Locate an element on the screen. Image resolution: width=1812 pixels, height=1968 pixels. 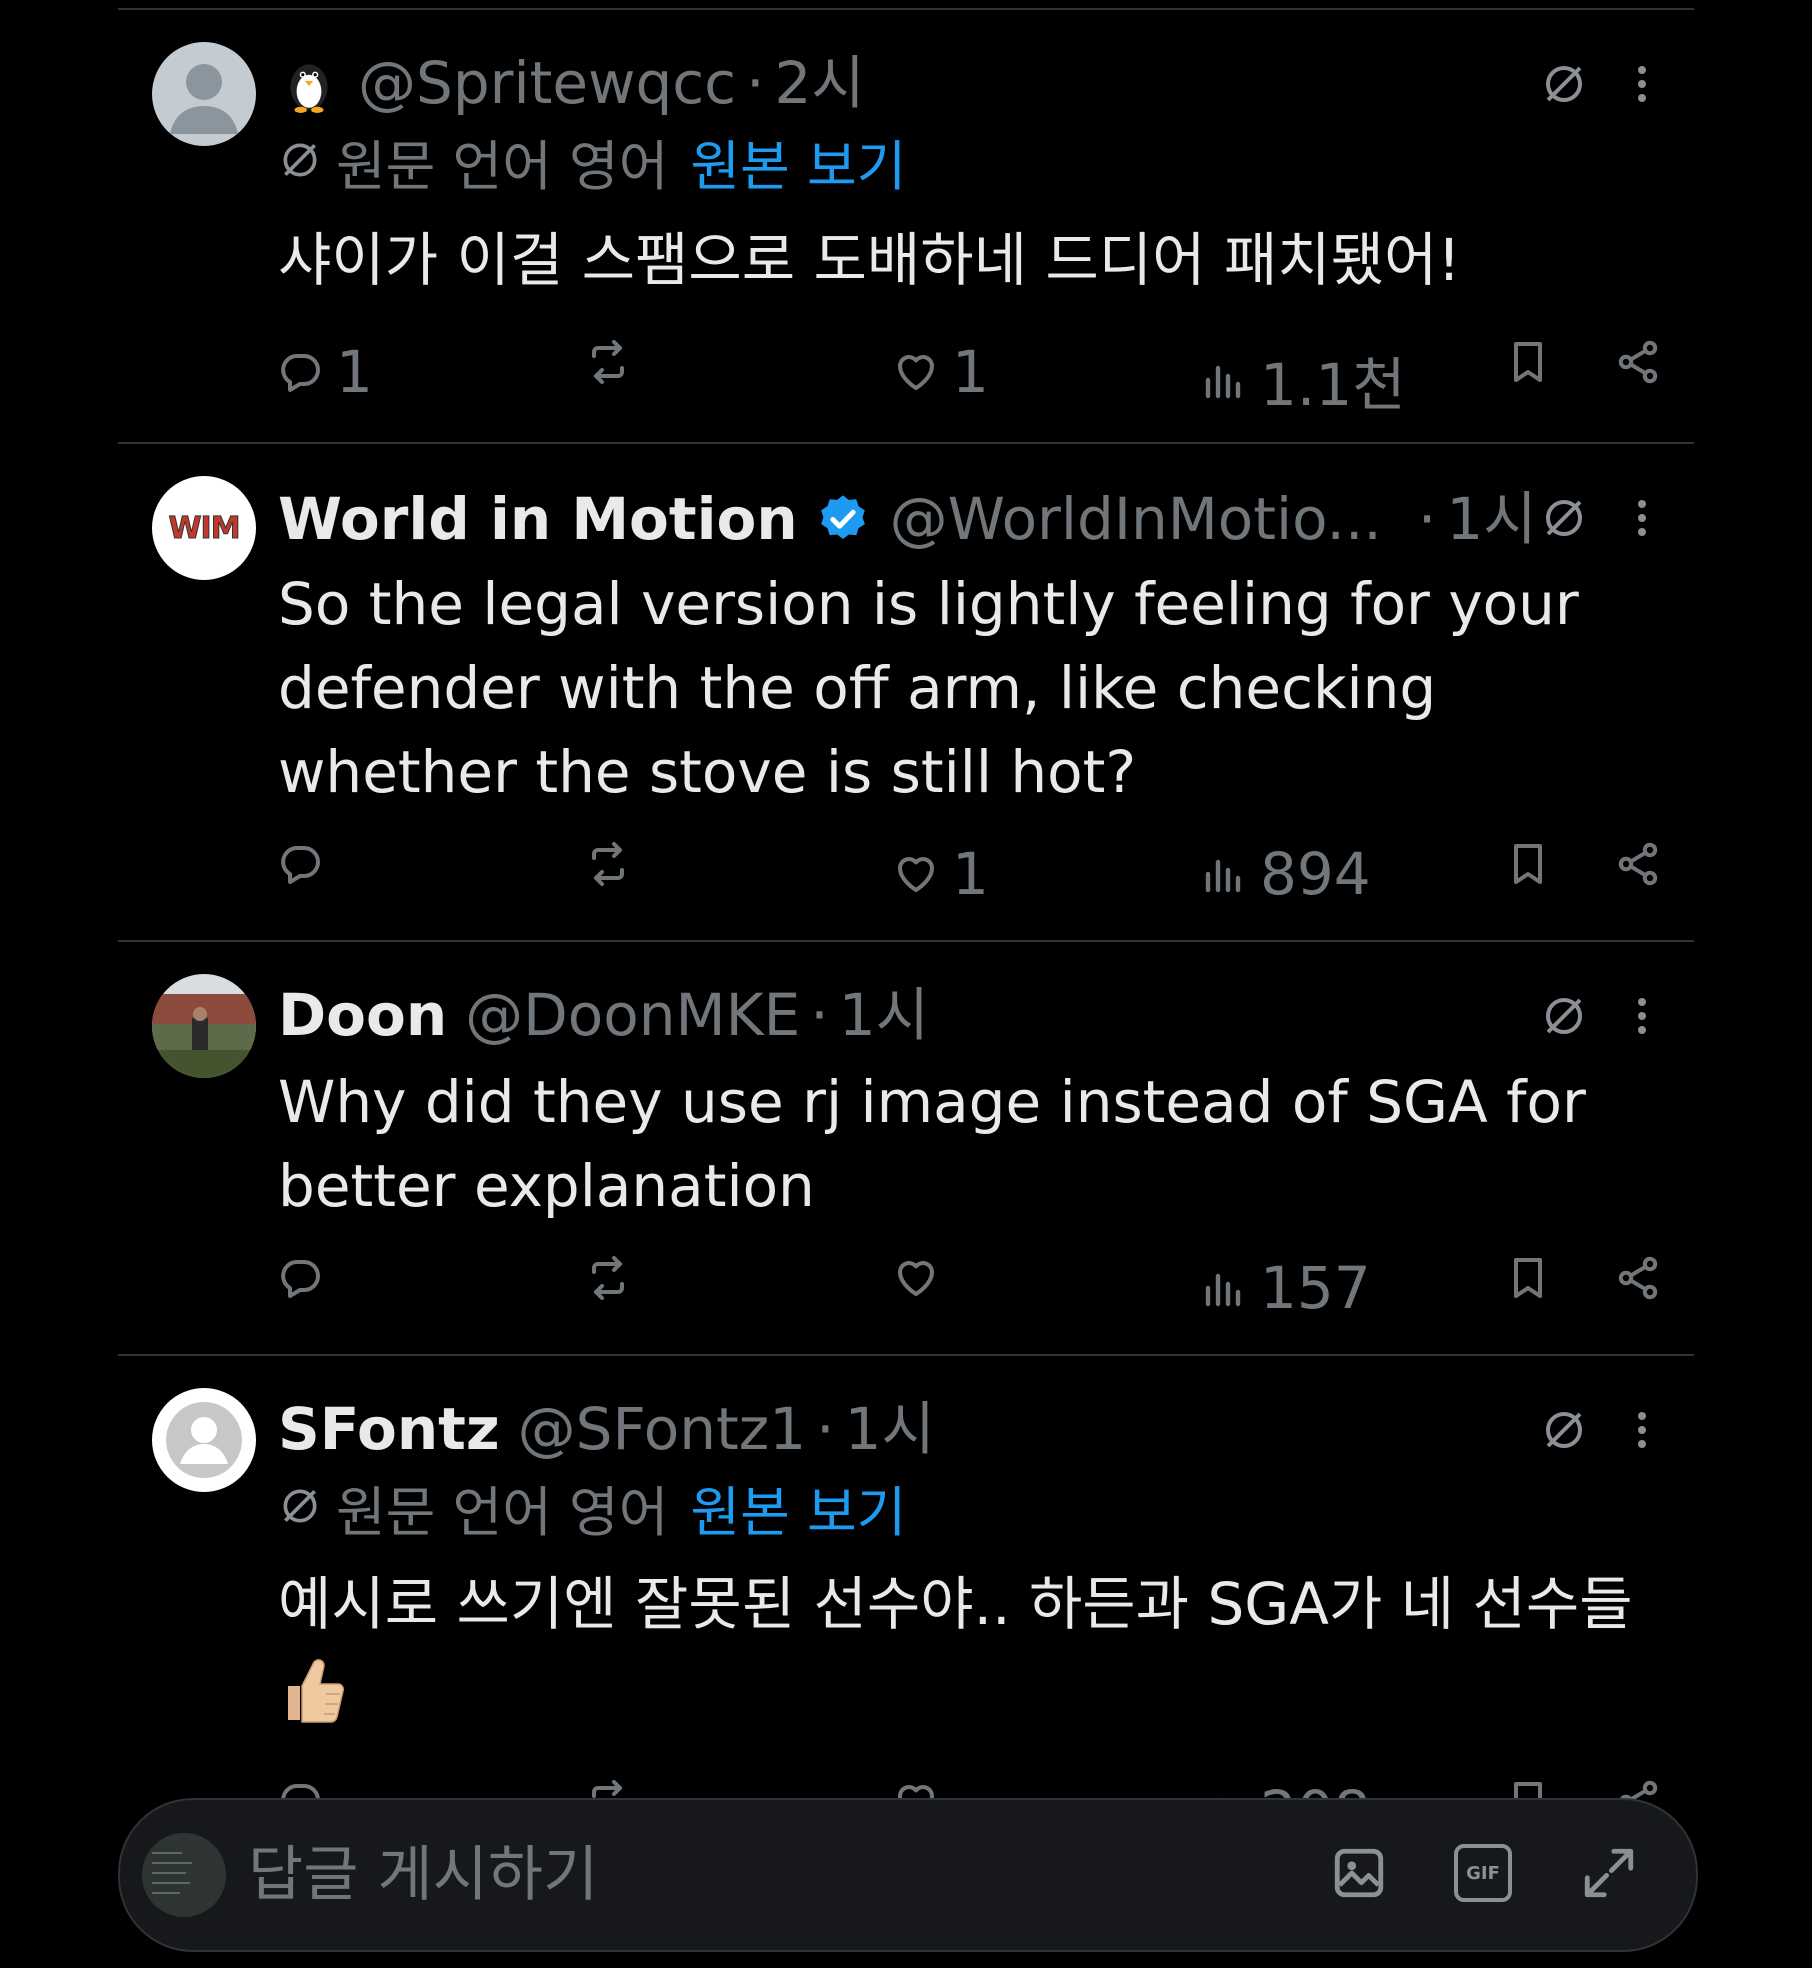
post-header: SFontz @SFontz1 · 1시 is located at coordinates (606, 1429).